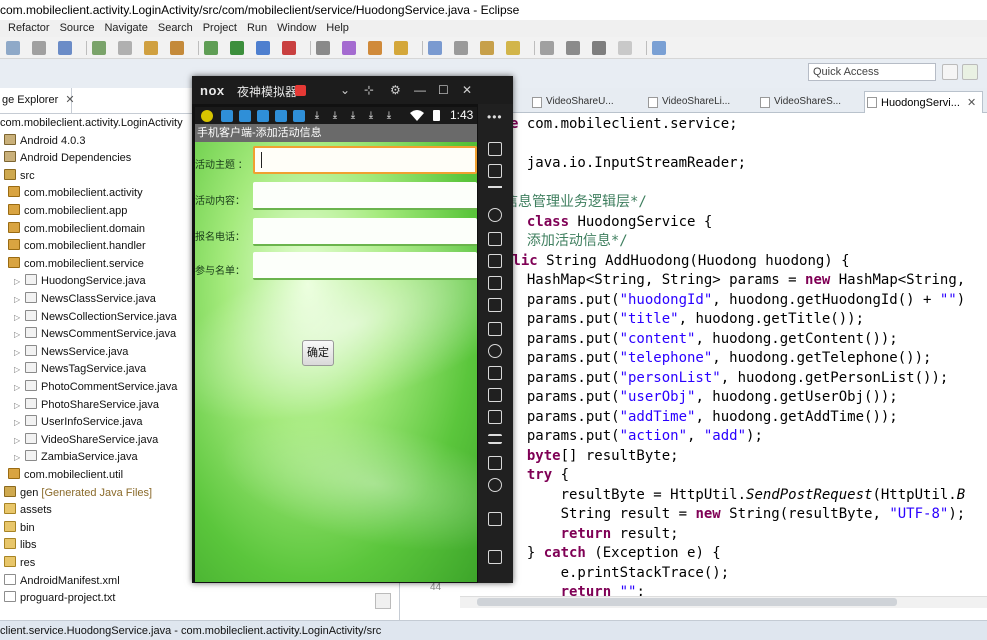 This screenshot has height=640, width=987. I want to click on tree-item: Android 4.0.3, so click(42, 142).